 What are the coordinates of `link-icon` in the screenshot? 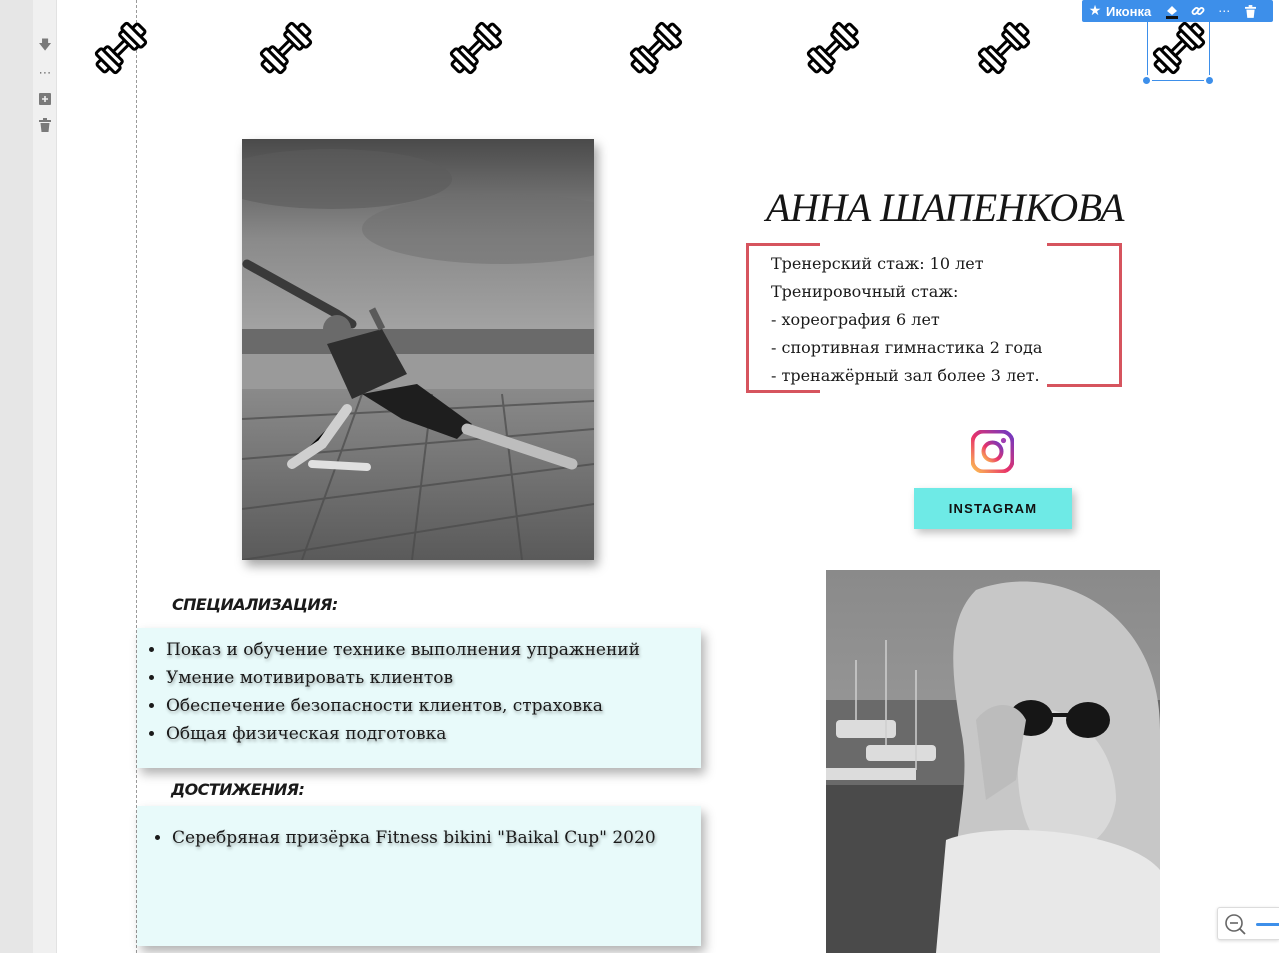 It's located at (1198, 11).